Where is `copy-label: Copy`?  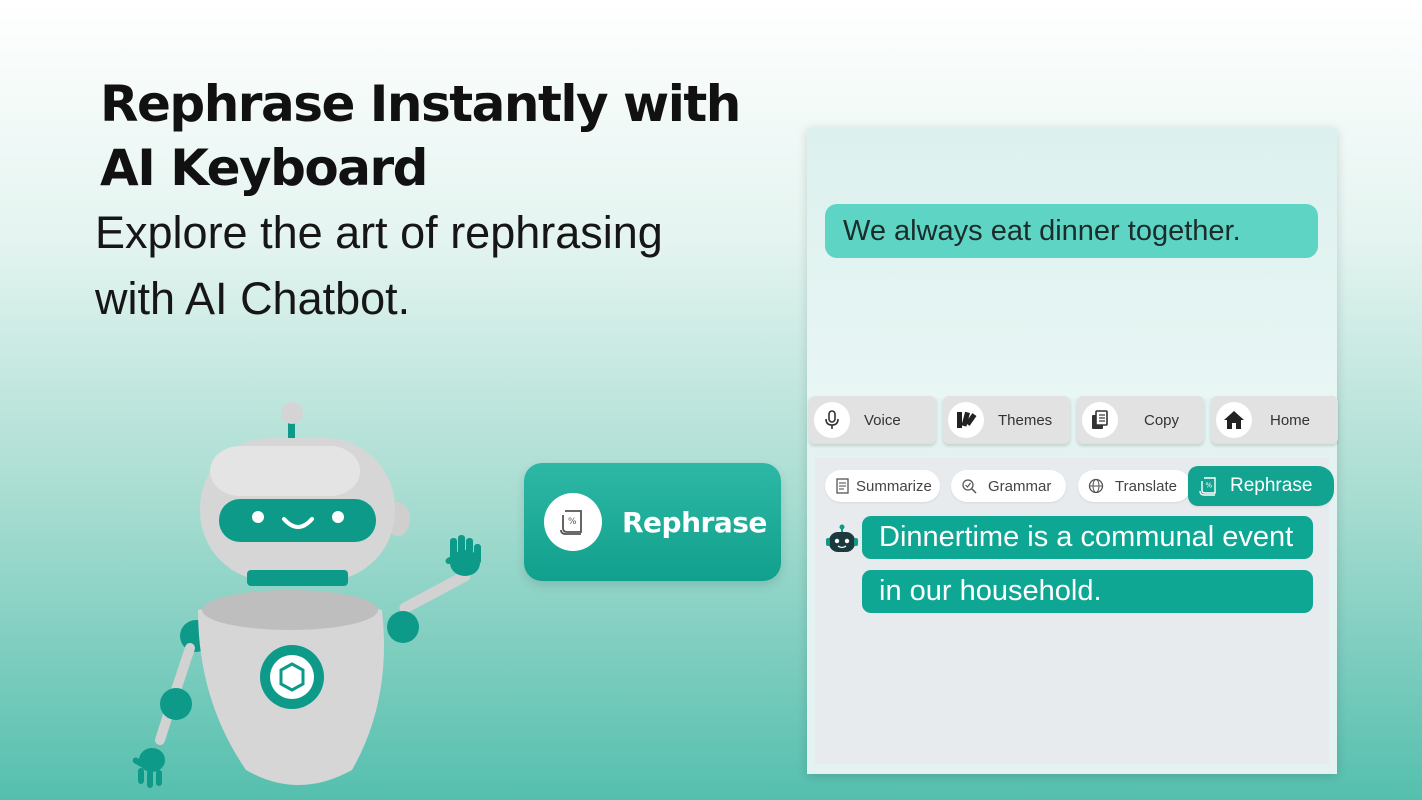
copy-label: Copy is located at coordinates (1162, 420).